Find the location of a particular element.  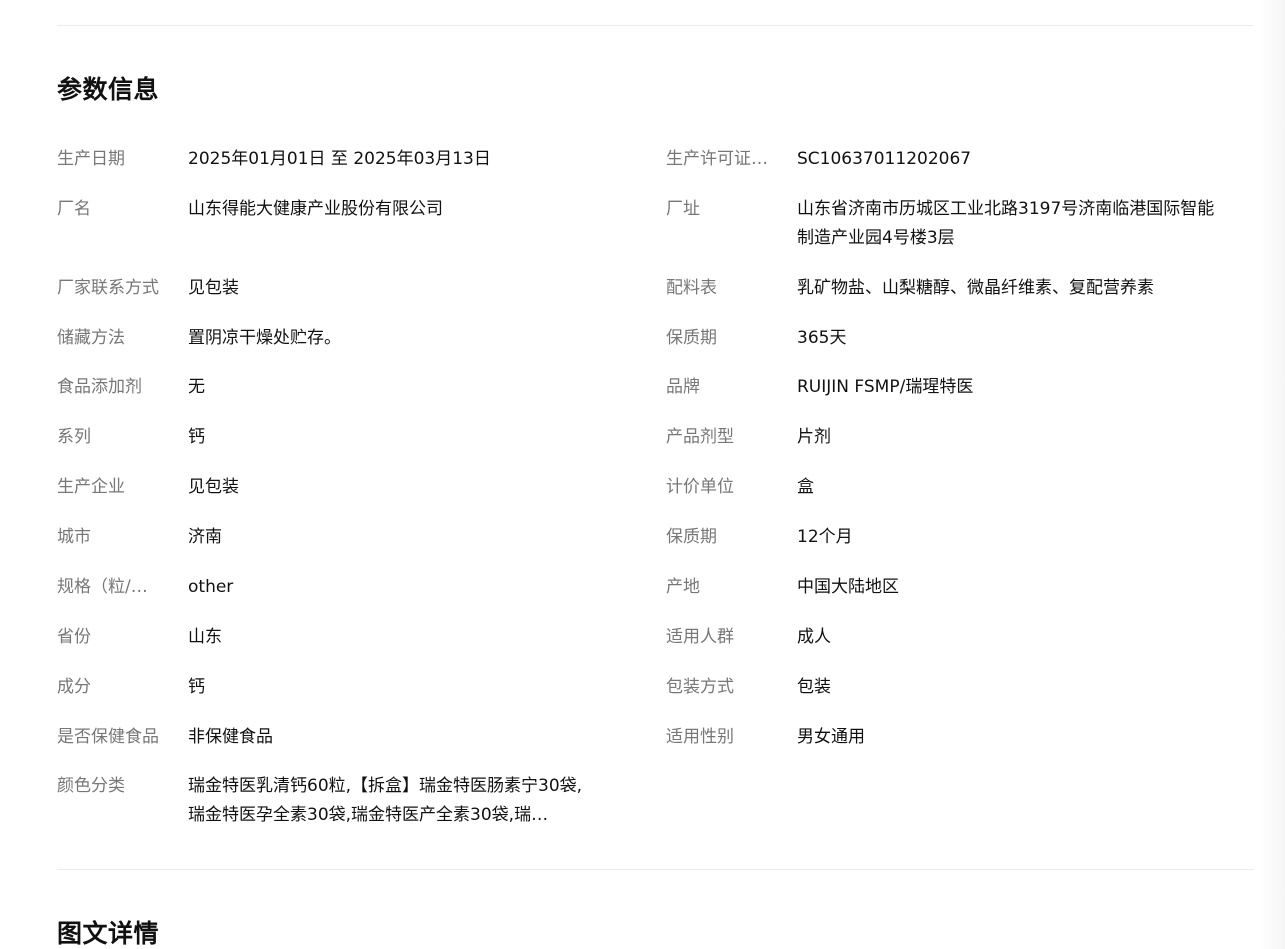

param-value: 男女通用 is located at coordinates (831, 737).